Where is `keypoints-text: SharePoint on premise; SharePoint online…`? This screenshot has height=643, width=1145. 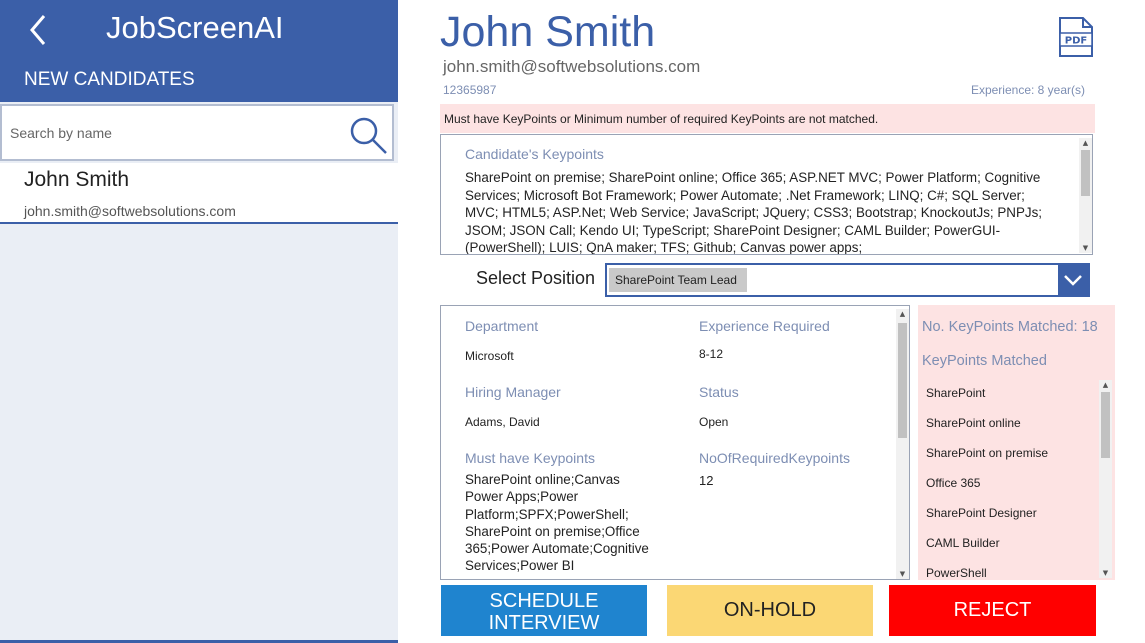 keypoints-text: SharePoint on premise; SharePoint online… is located at coordinates (754, 212).